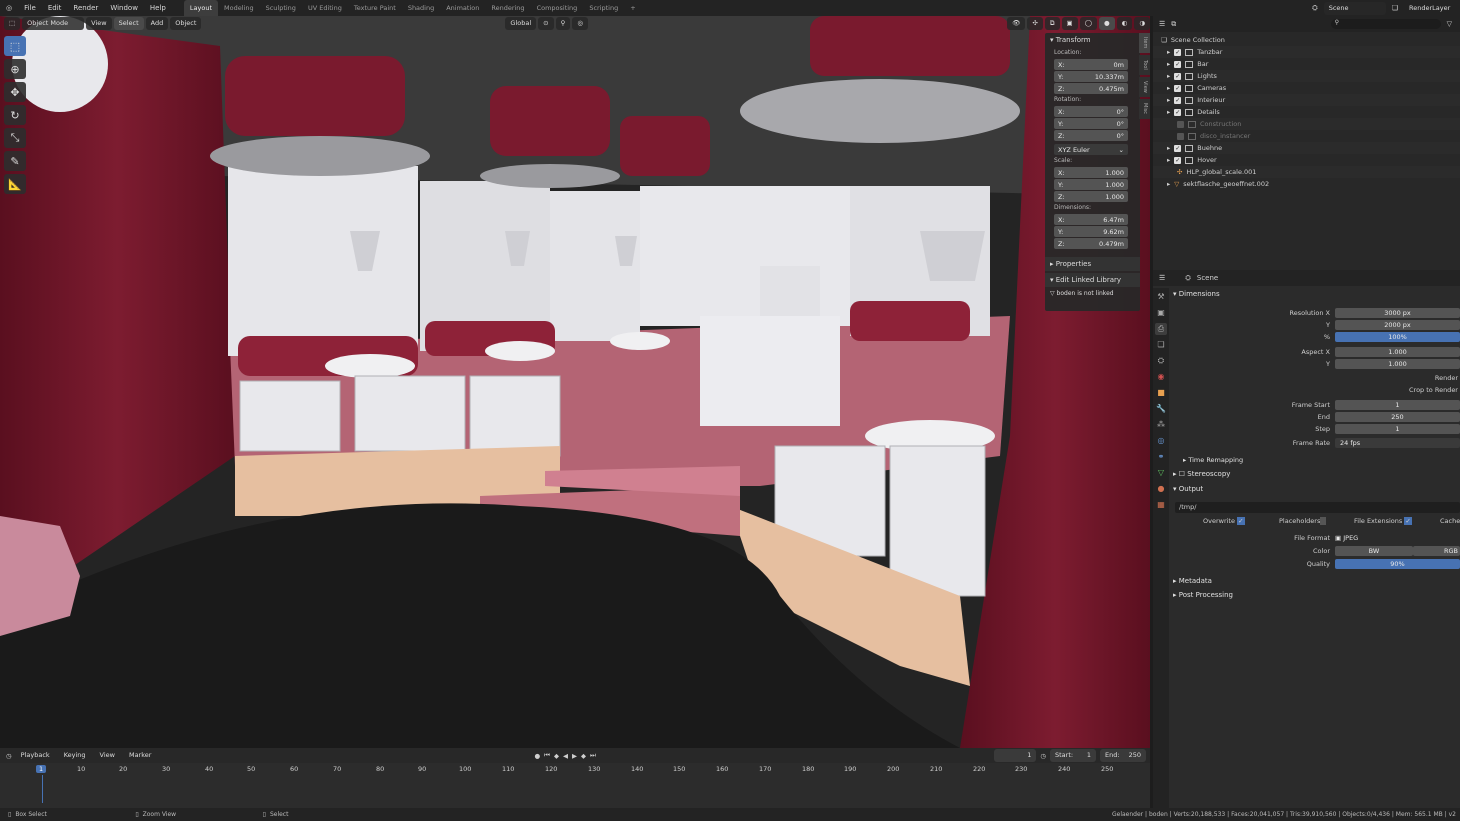  I want to click on transform-header: ▾ Transform, so click(1092, 40).